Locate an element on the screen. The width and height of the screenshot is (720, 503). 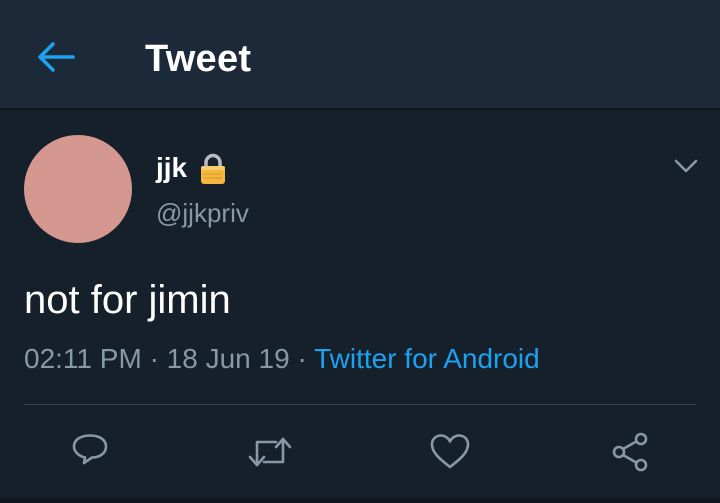
author-display-name: jjk is located at coordinates (171, 168).